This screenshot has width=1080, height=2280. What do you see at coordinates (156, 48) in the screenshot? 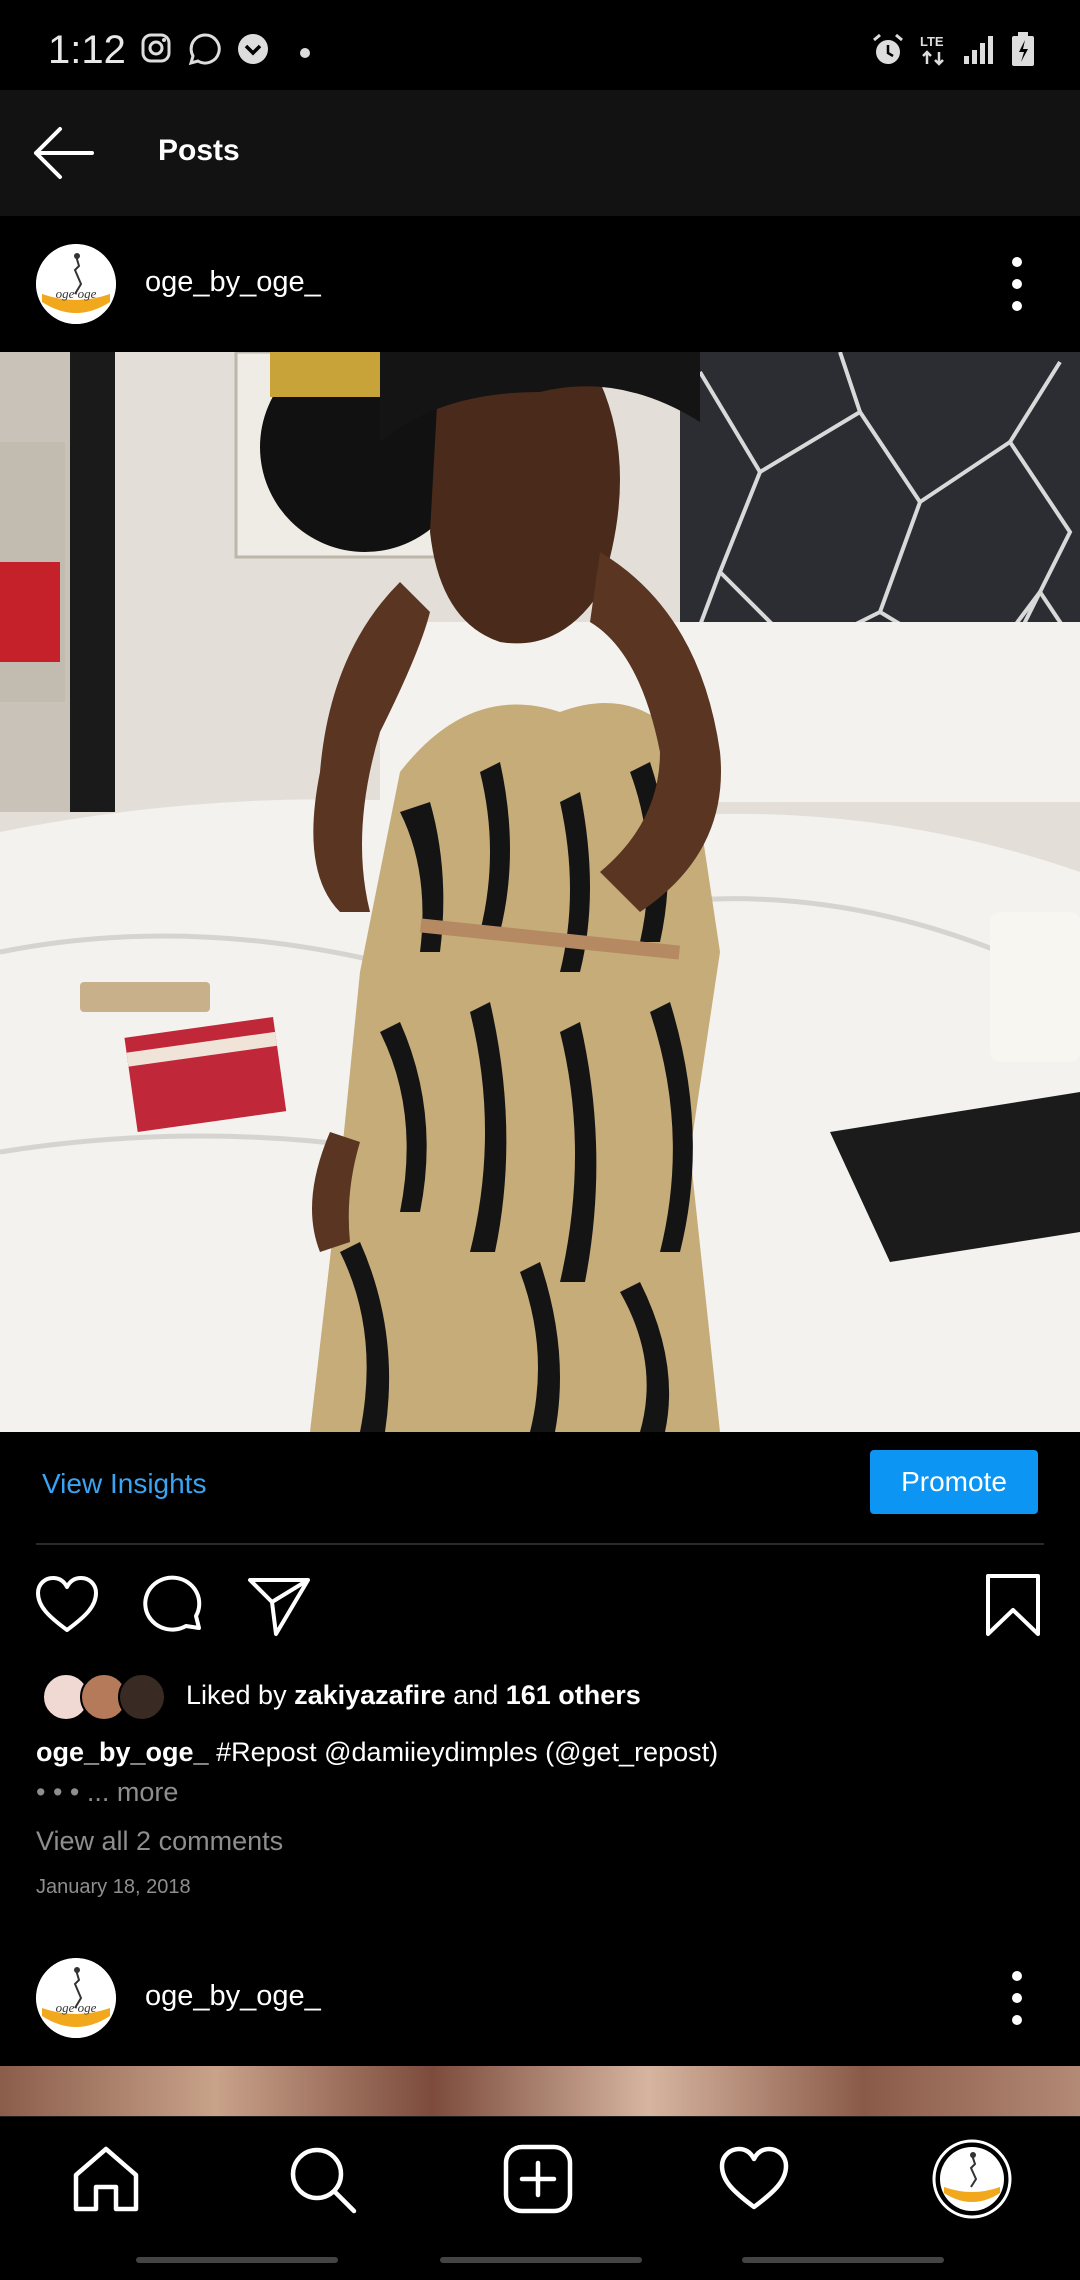
I see `instagram-icon` at bounding box center [156, 48].